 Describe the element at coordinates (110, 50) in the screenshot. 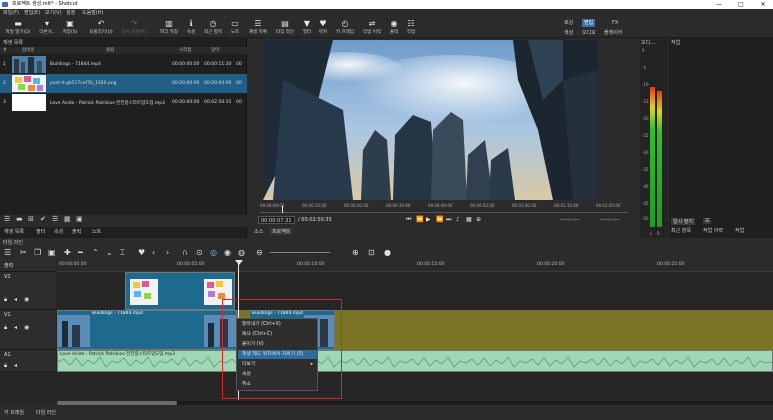

I see `col-clip: 클립` at that location.